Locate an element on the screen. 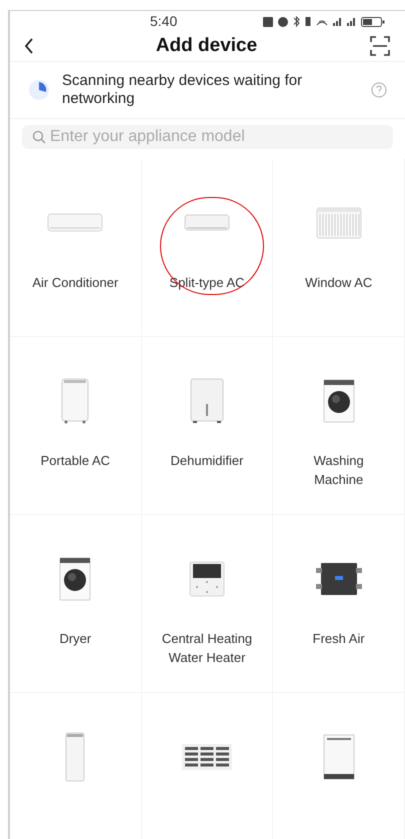 The image size is (405, 839). search-icon is located at coordinates (39, 137).